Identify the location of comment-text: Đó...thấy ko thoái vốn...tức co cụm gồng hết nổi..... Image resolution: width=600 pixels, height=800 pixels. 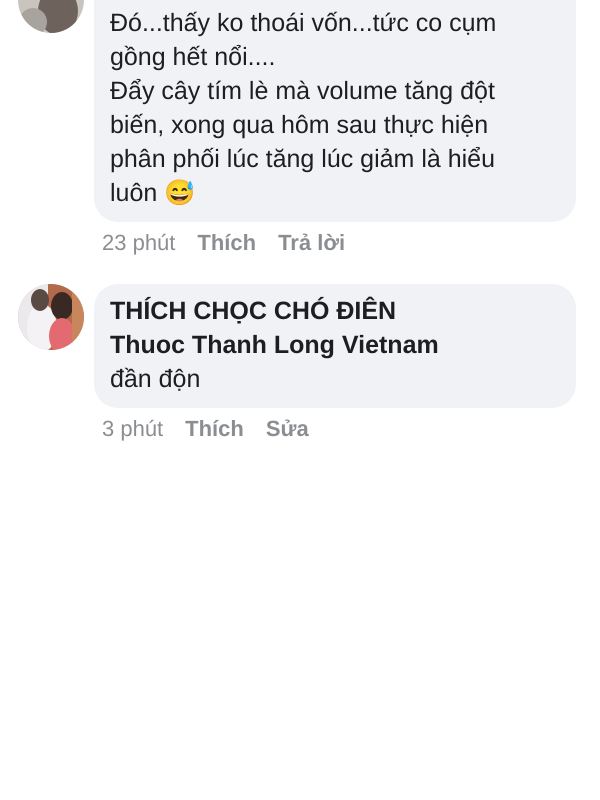
(304, 40).